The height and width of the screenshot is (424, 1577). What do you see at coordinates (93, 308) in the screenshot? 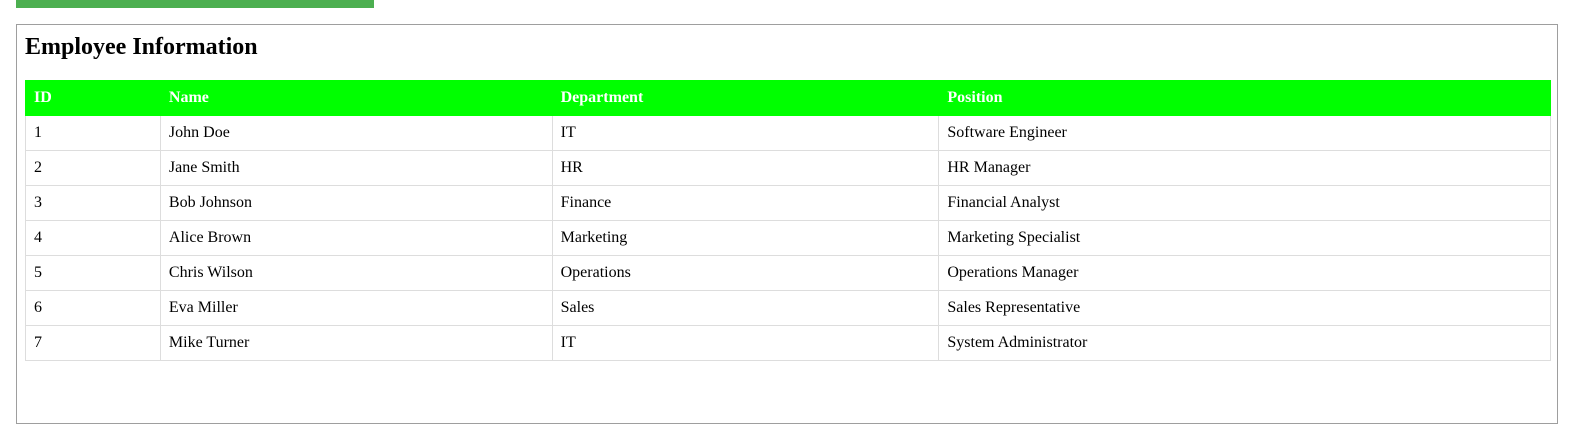
I see `cell-id: 6` at bounding box center [93, 308].